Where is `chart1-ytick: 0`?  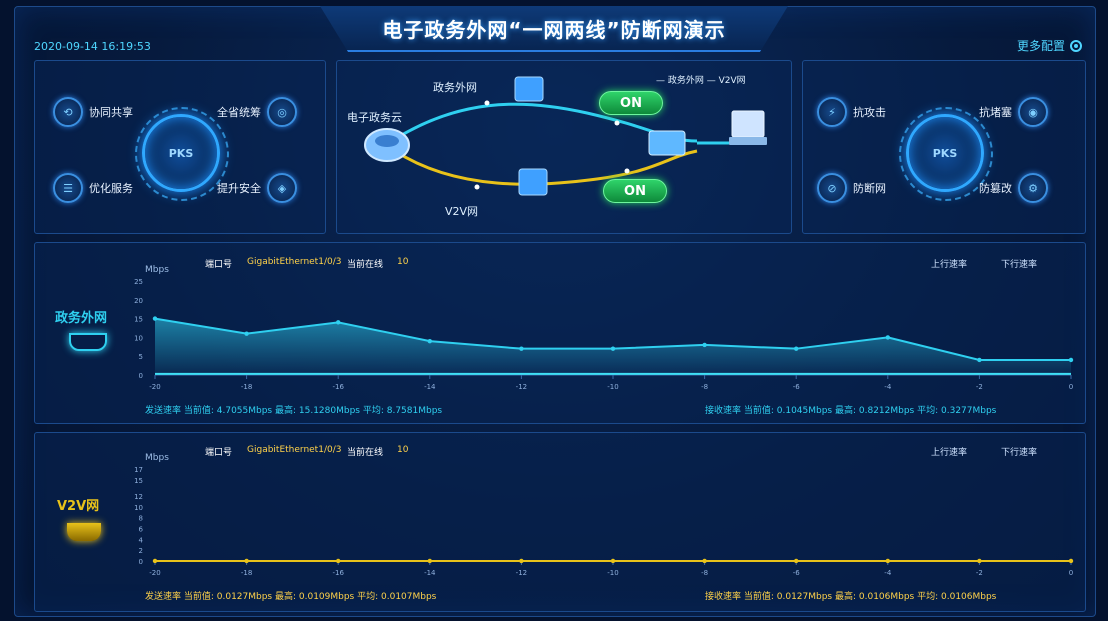 chart1-ytick: 0 is located at coordinates (141, 376).